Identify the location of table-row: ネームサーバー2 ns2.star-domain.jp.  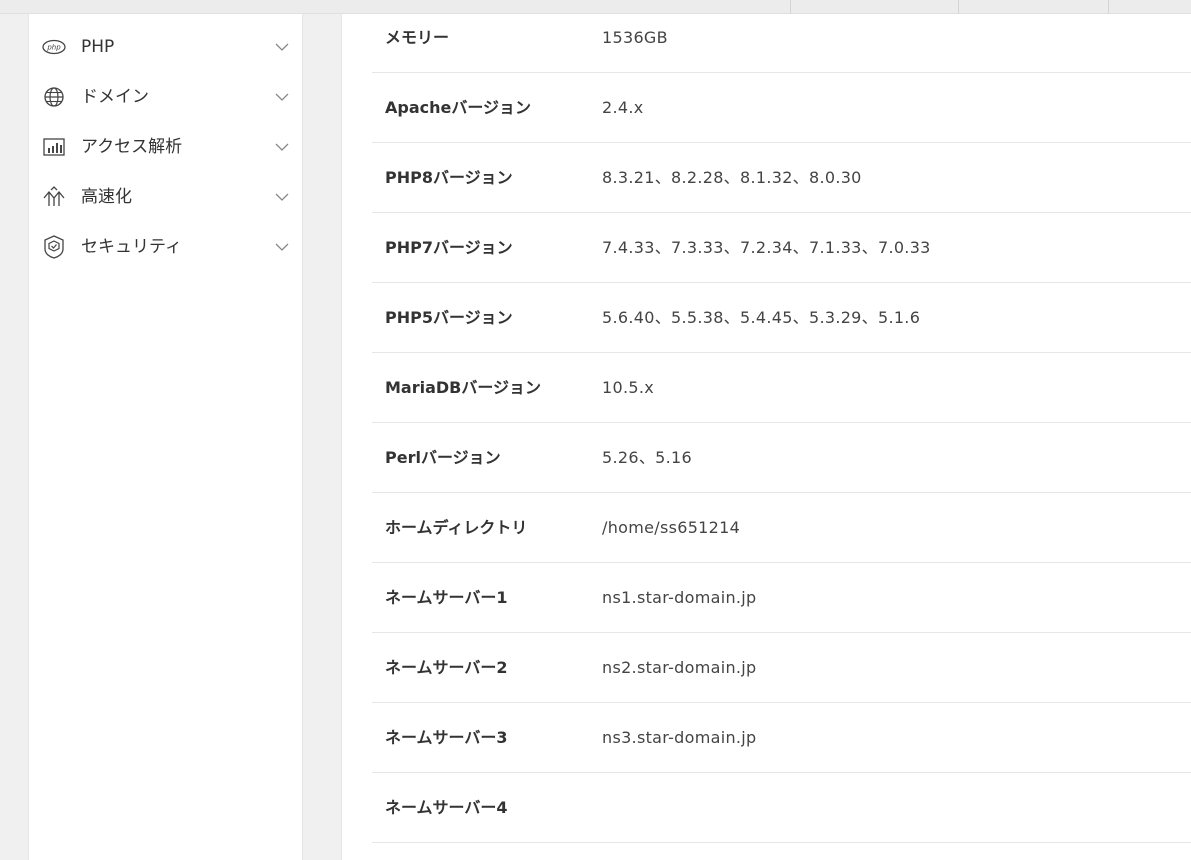
(781, 668).